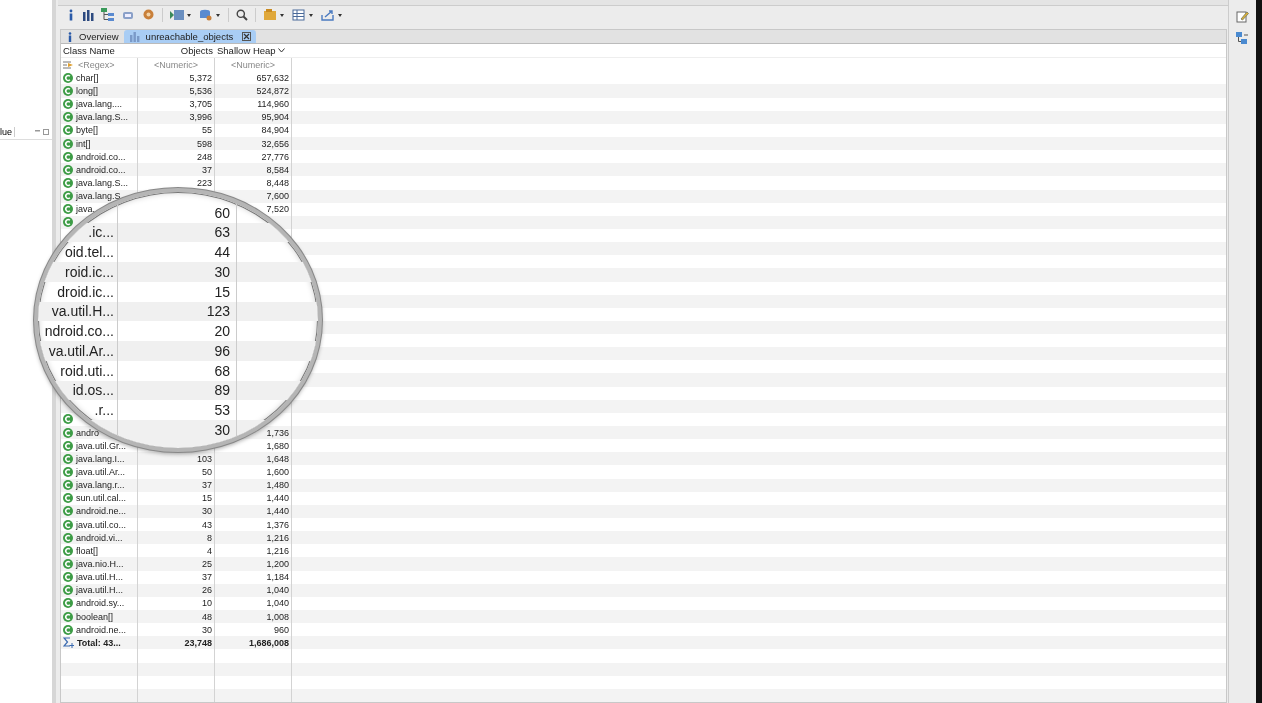 The height and width of the screenshot is (703, 1262). Describe the element at coordinates (87, 130) in the screenshot. I see `table-cell: byte[]` at that location.